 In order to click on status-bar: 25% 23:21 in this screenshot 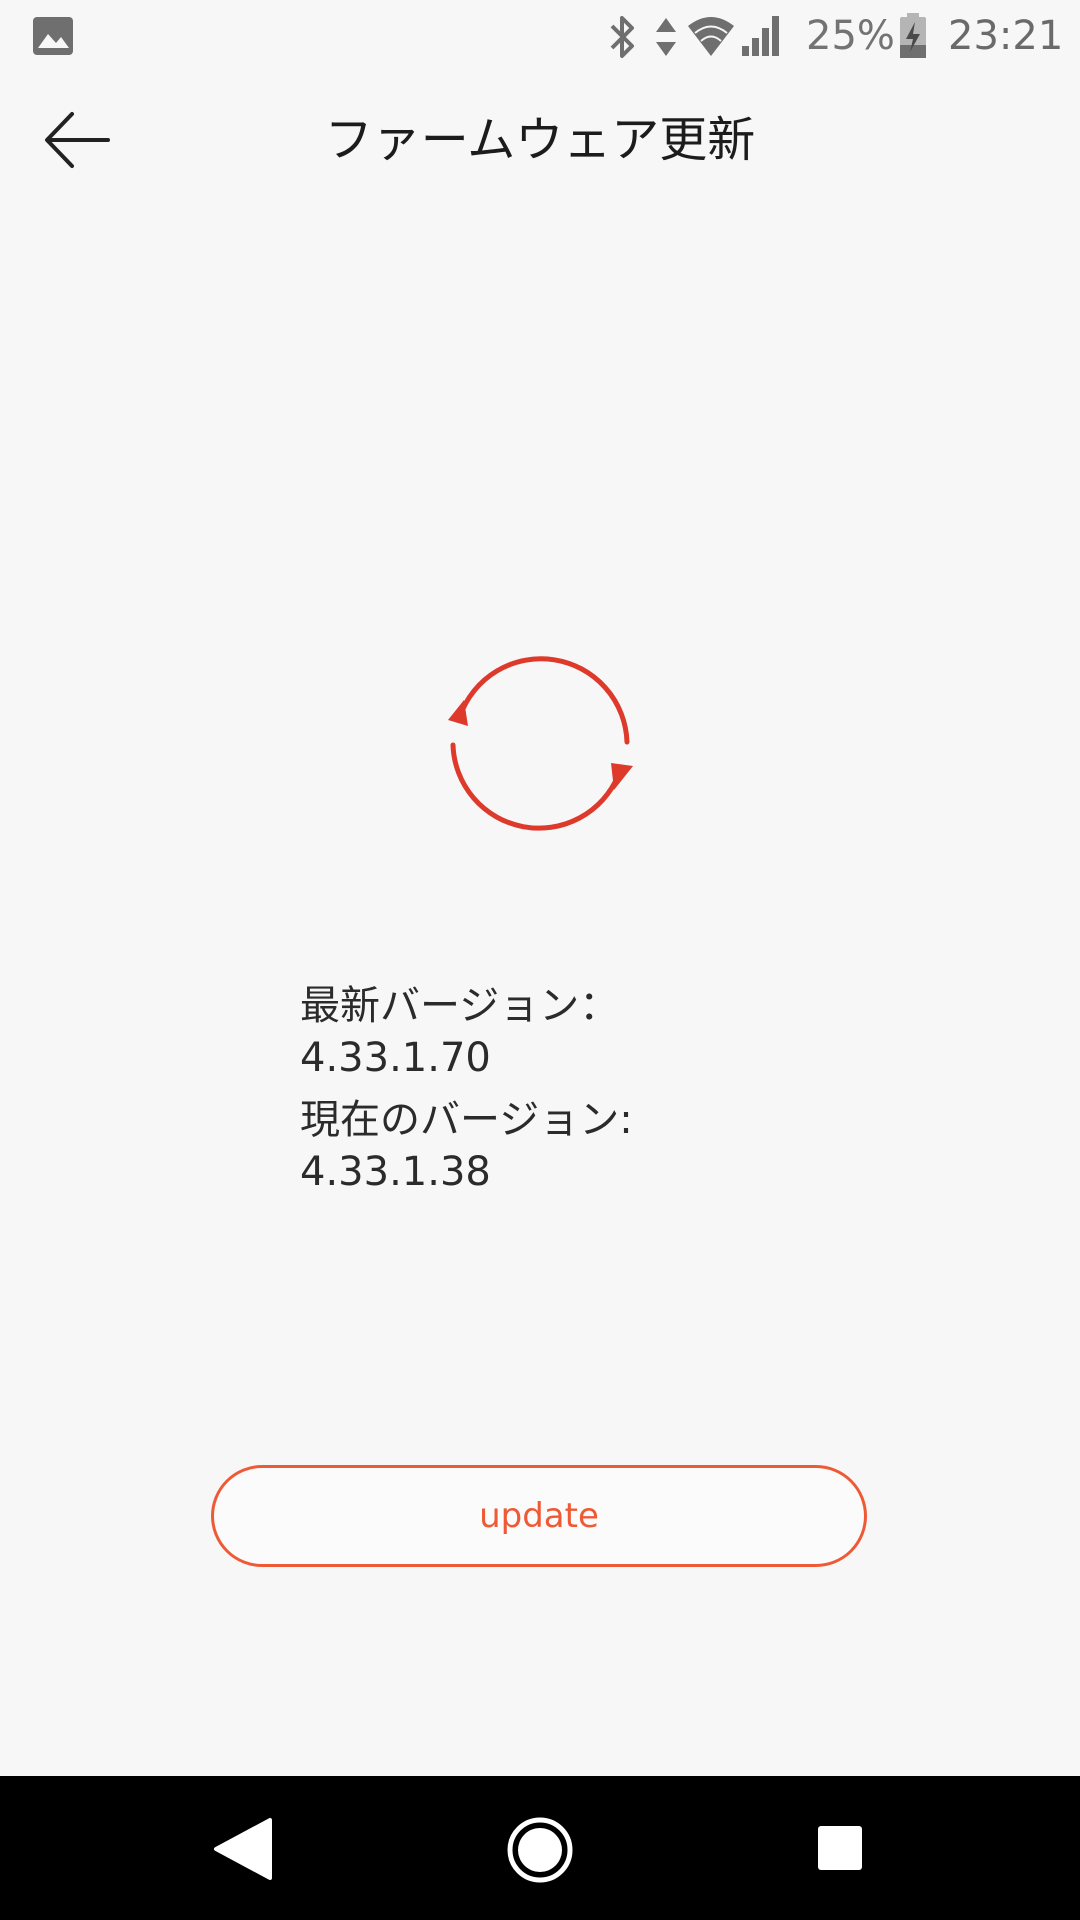, I will do `click(540, 36)`.